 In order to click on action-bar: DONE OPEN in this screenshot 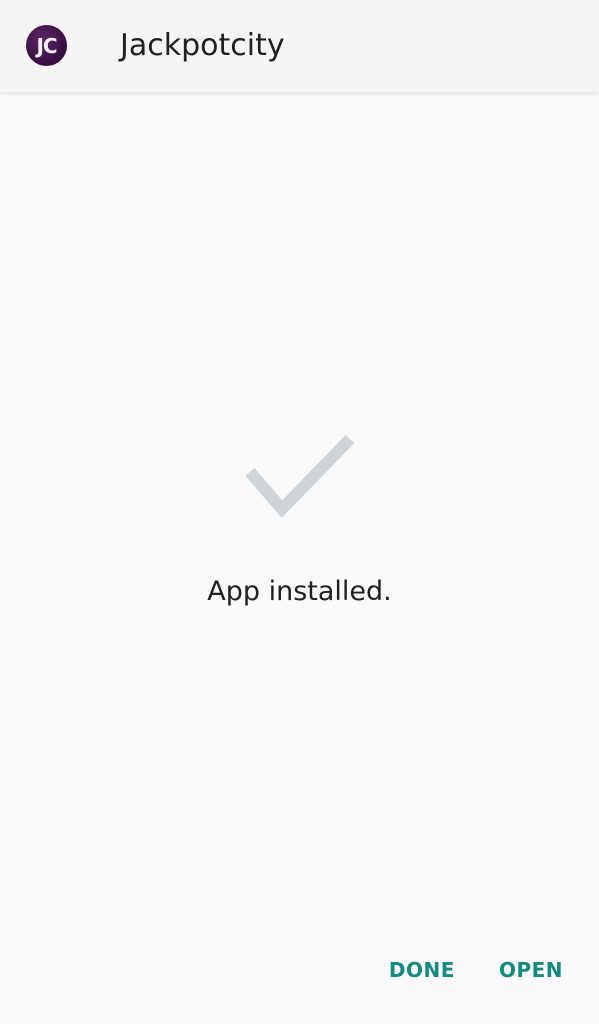, I will do `click(476, 970)`.